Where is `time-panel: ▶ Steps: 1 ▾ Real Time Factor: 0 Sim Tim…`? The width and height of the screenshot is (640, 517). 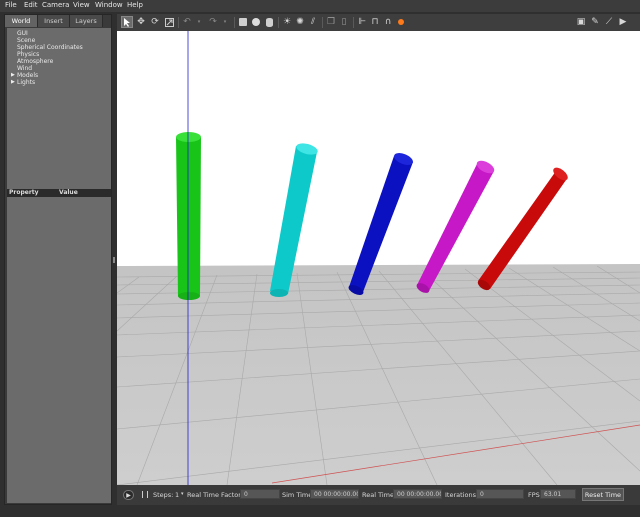
time-panel: ▶ Steps: 1 ▾ Real Time Factor: 0 Sim Tim… is located at coordinates (378, 495).